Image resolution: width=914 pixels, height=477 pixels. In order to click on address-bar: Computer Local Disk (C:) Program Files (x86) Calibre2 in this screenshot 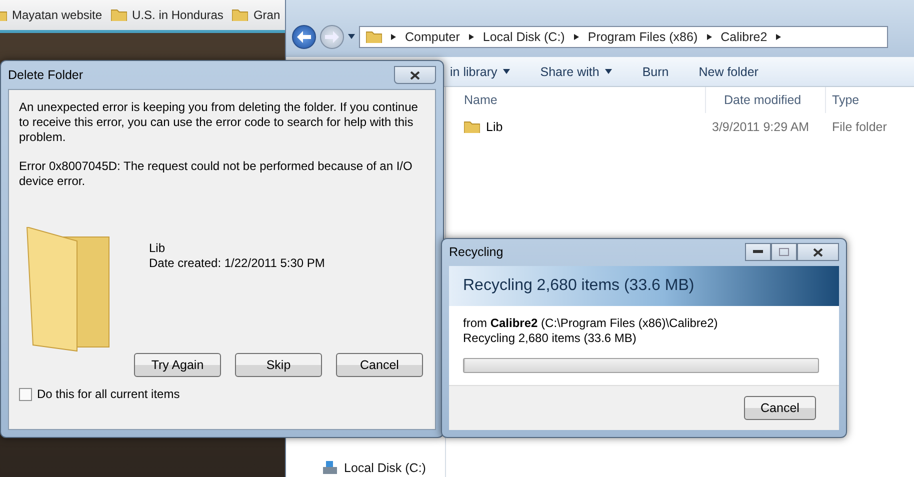, I will do `click(623, 37)`.